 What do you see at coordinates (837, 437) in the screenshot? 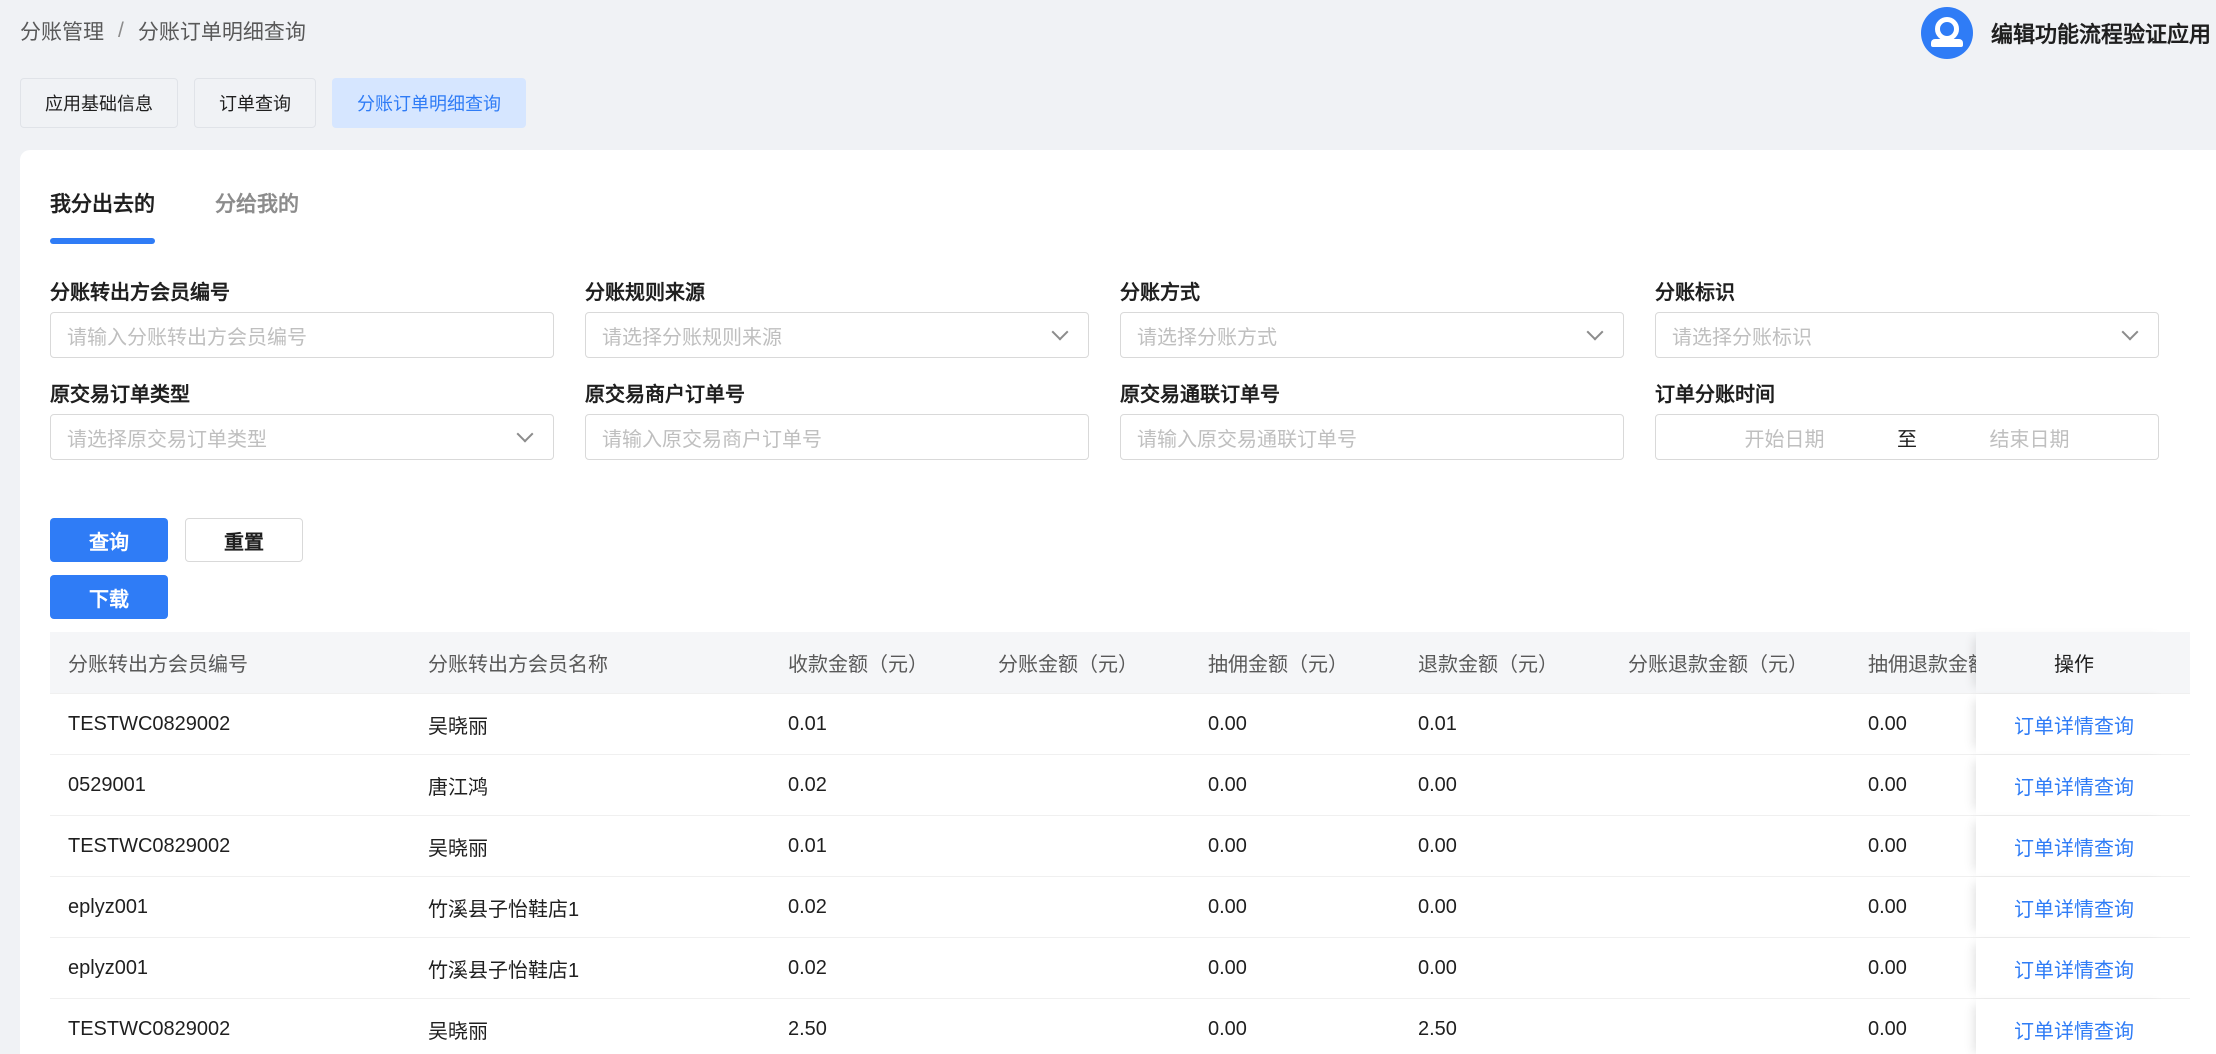
I see `merchant-order-input: 请输入原交易商户订单号` at bounding box center [837, 437].